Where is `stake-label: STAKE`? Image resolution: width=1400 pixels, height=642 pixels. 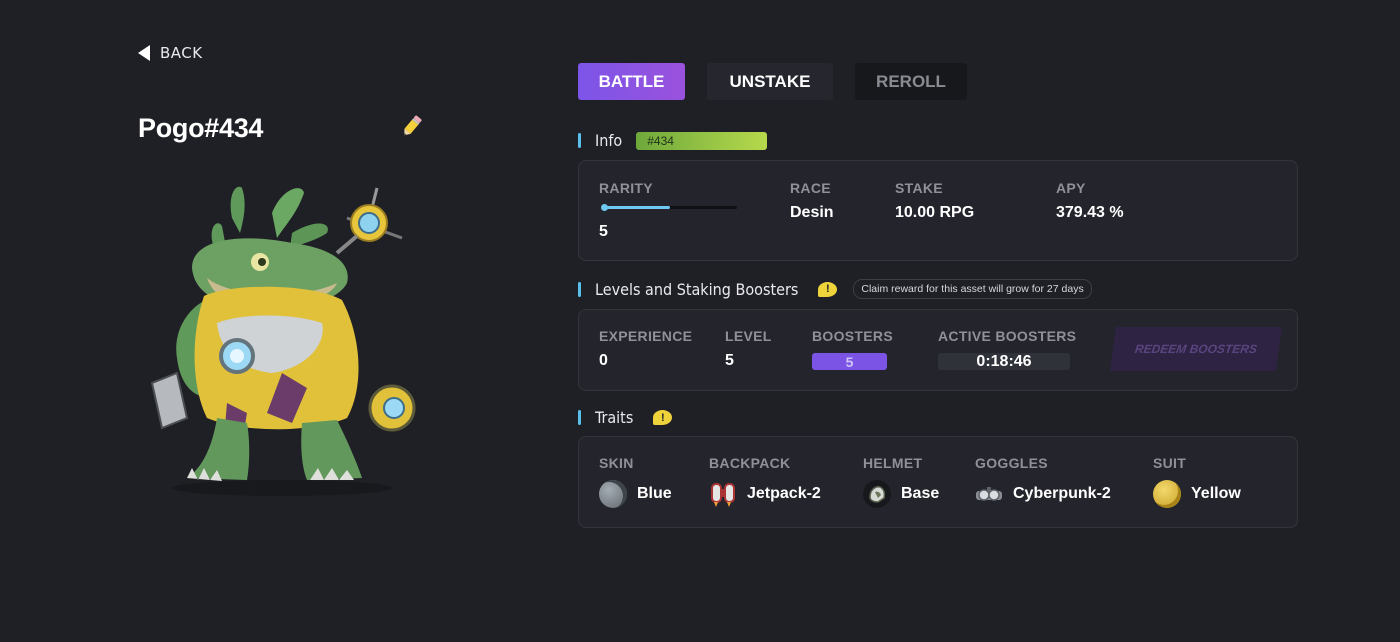 stake-label: STAKE is located at coordinates (919, 188).